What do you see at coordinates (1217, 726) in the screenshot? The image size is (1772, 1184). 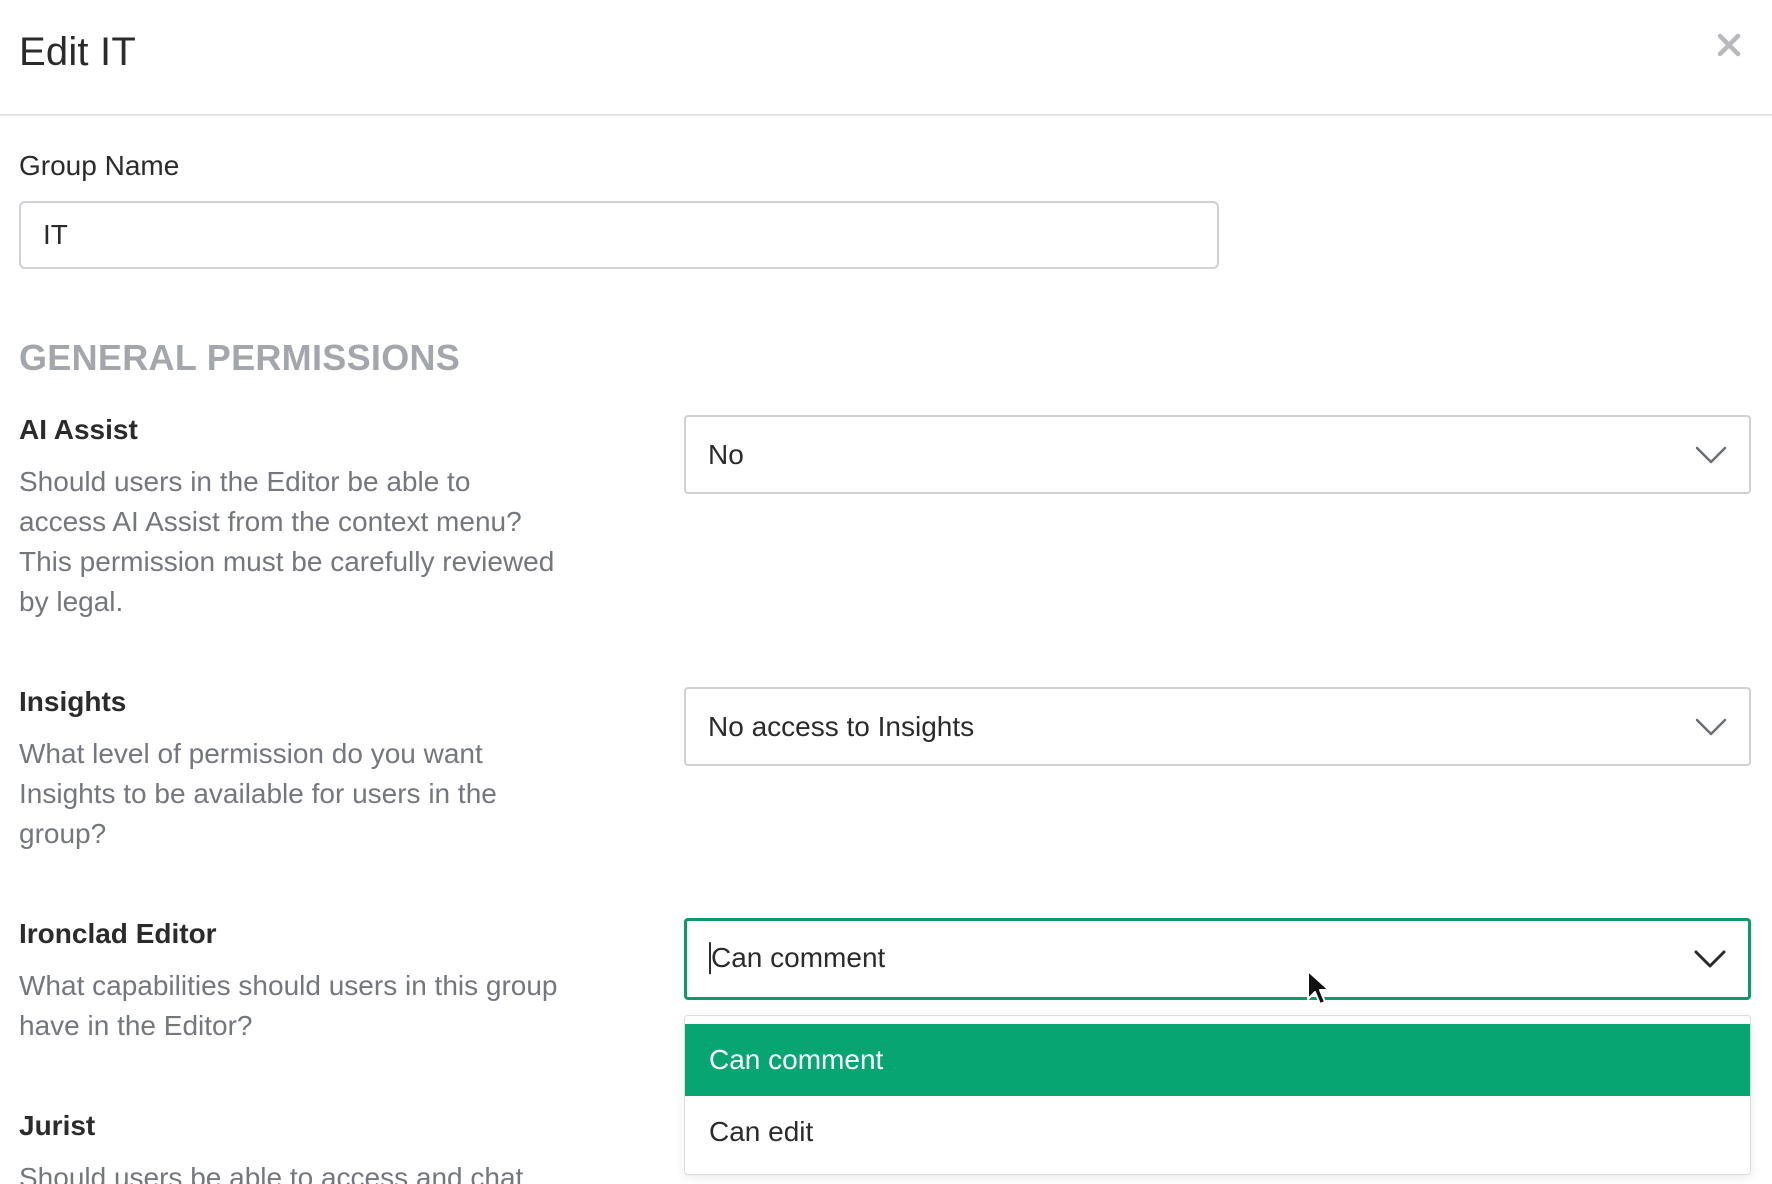 I see `insights-select: No access to Insights` at bounding box center [1217, 726].